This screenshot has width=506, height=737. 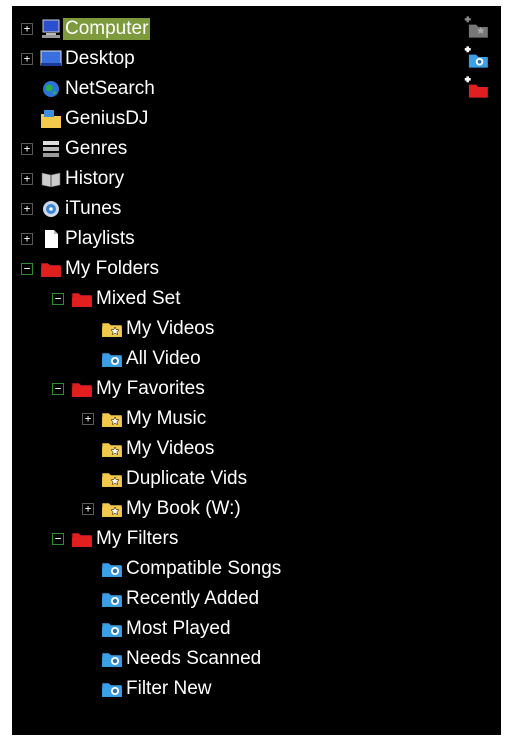 What do you see at coordinates (222, 689) in the screenshot?
I see `tree-item: Filter New` at bounding box center [222, 689].